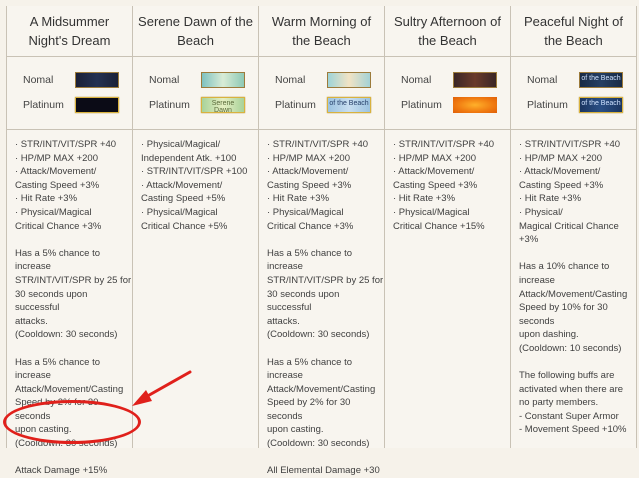 This screenshot has height=478, width=639. Describe the element at coordinates (61, 471) in the screenshot. I see `effect-text: Attack Damage +15%` at that location.